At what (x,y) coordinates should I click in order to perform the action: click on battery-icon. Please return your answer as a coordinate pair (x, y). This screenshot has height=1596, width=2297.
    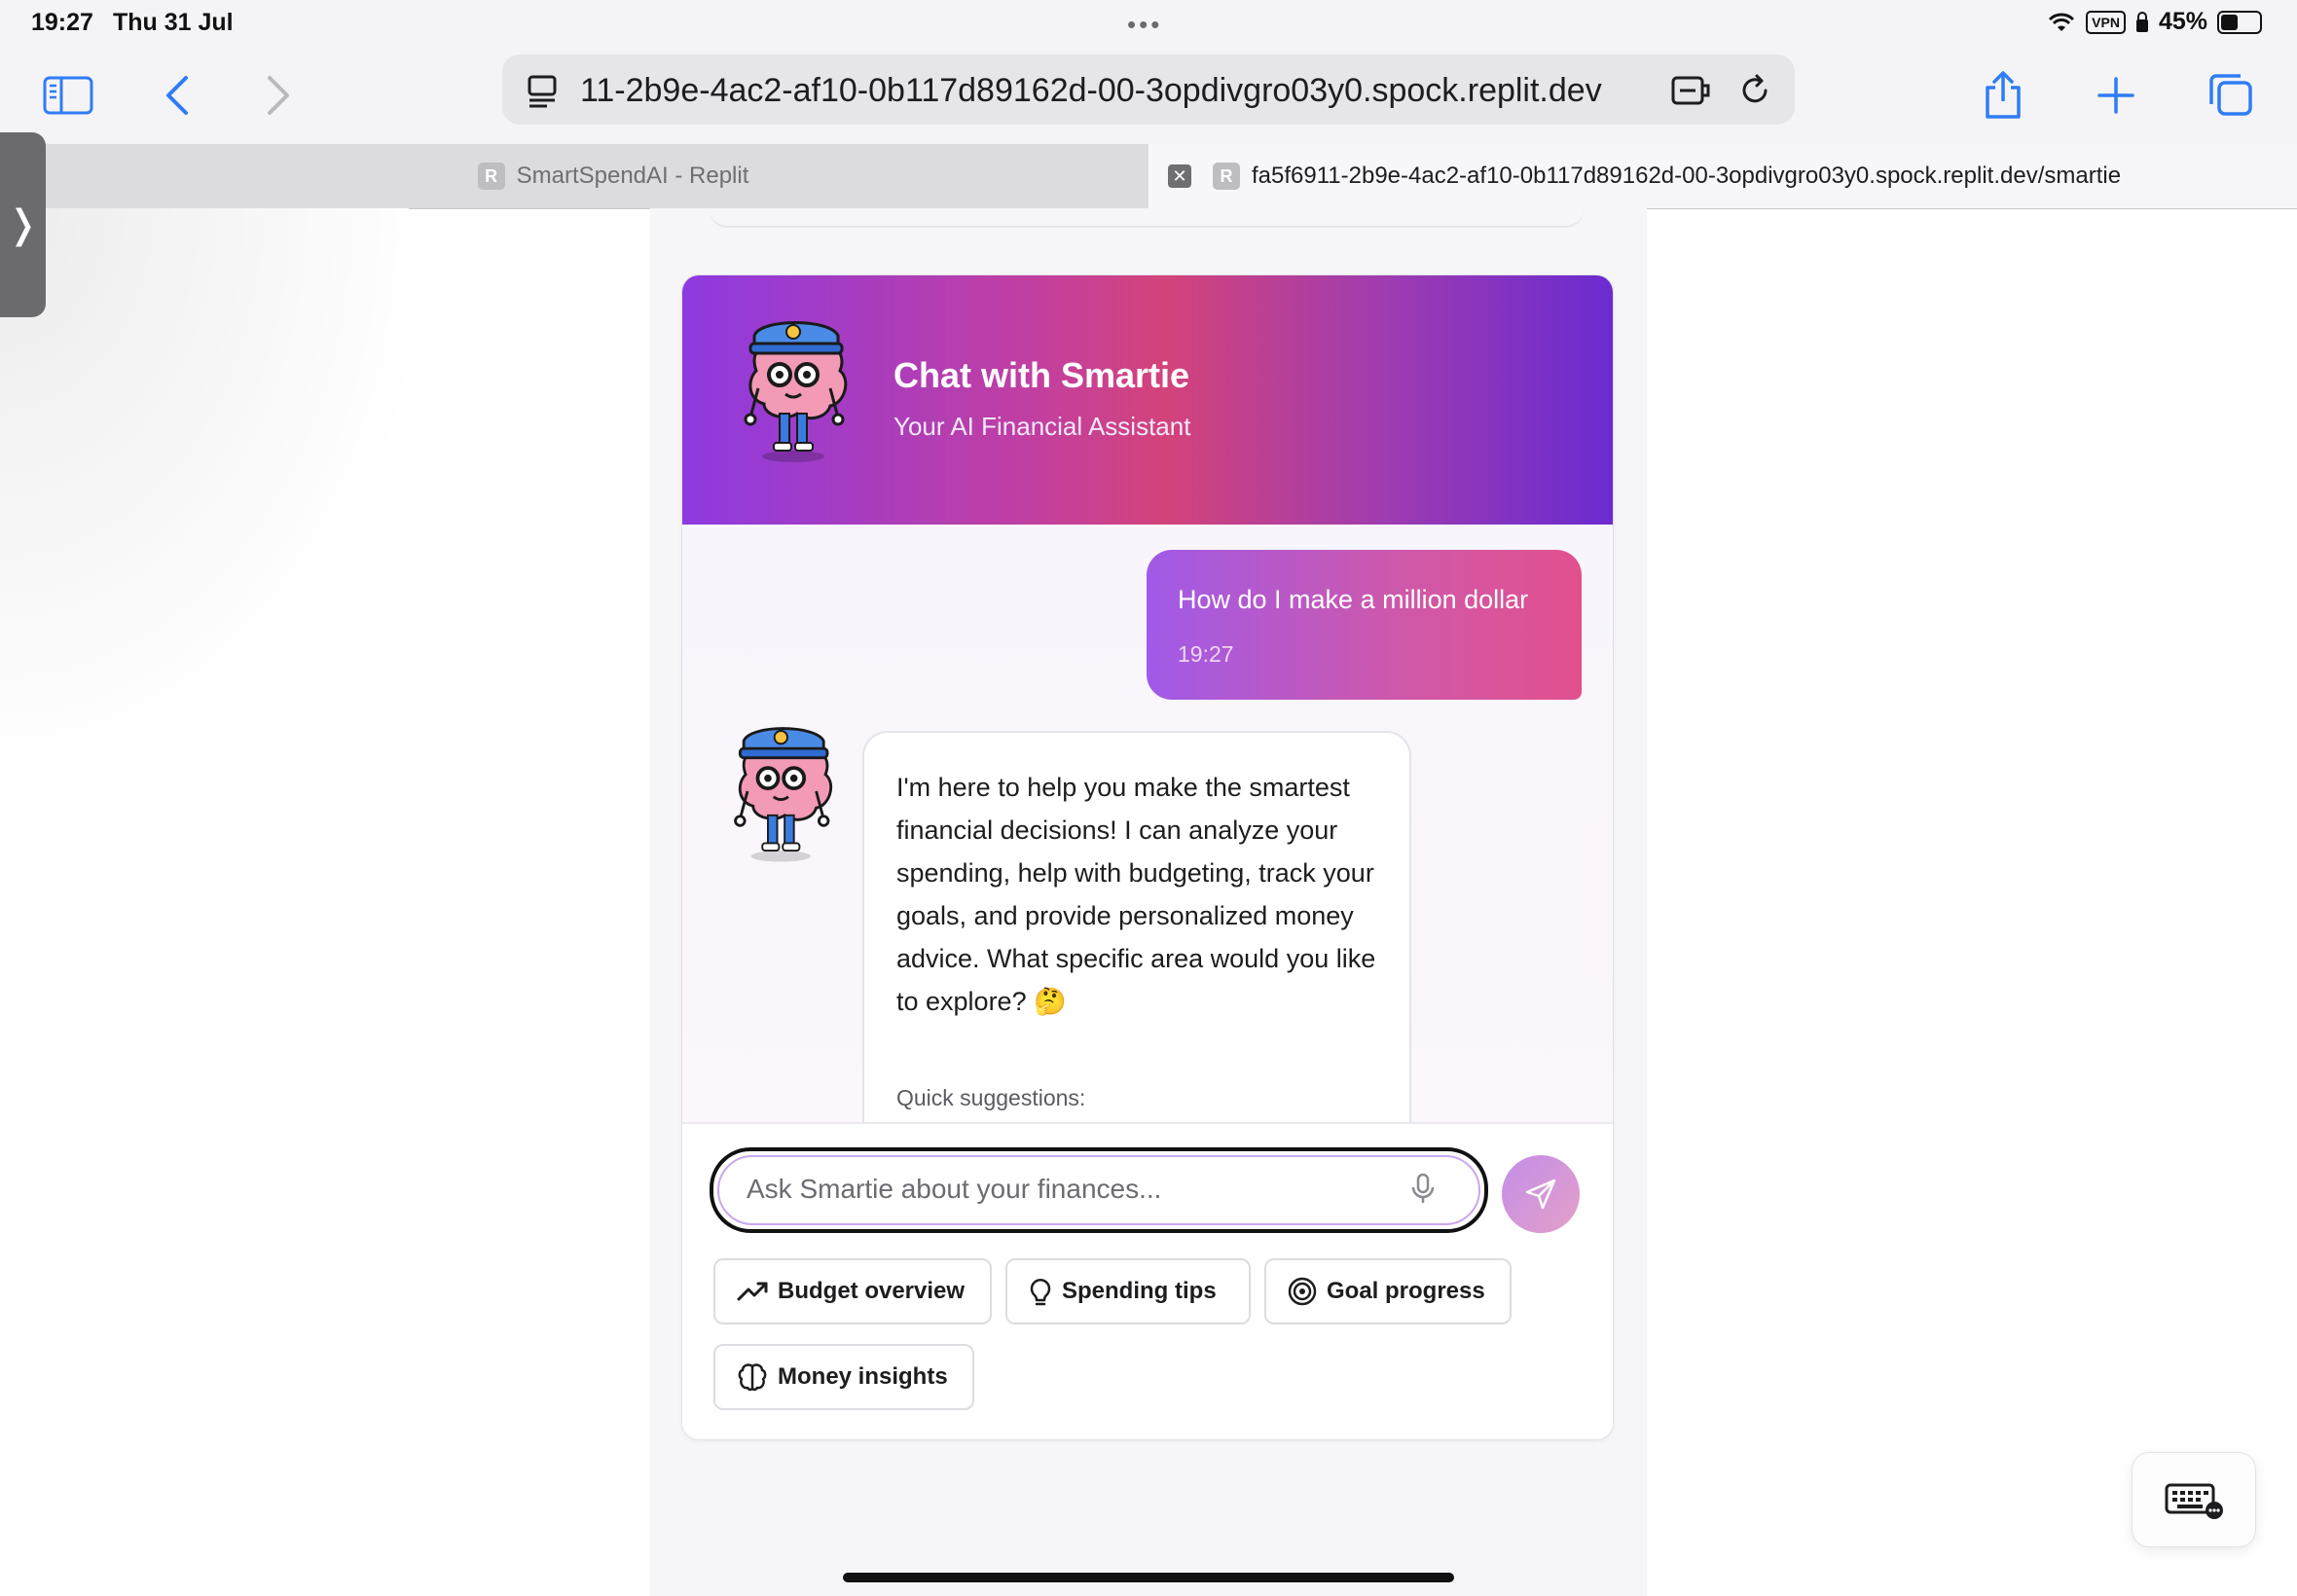
    Looking at the image, I should click on (2239, 22).